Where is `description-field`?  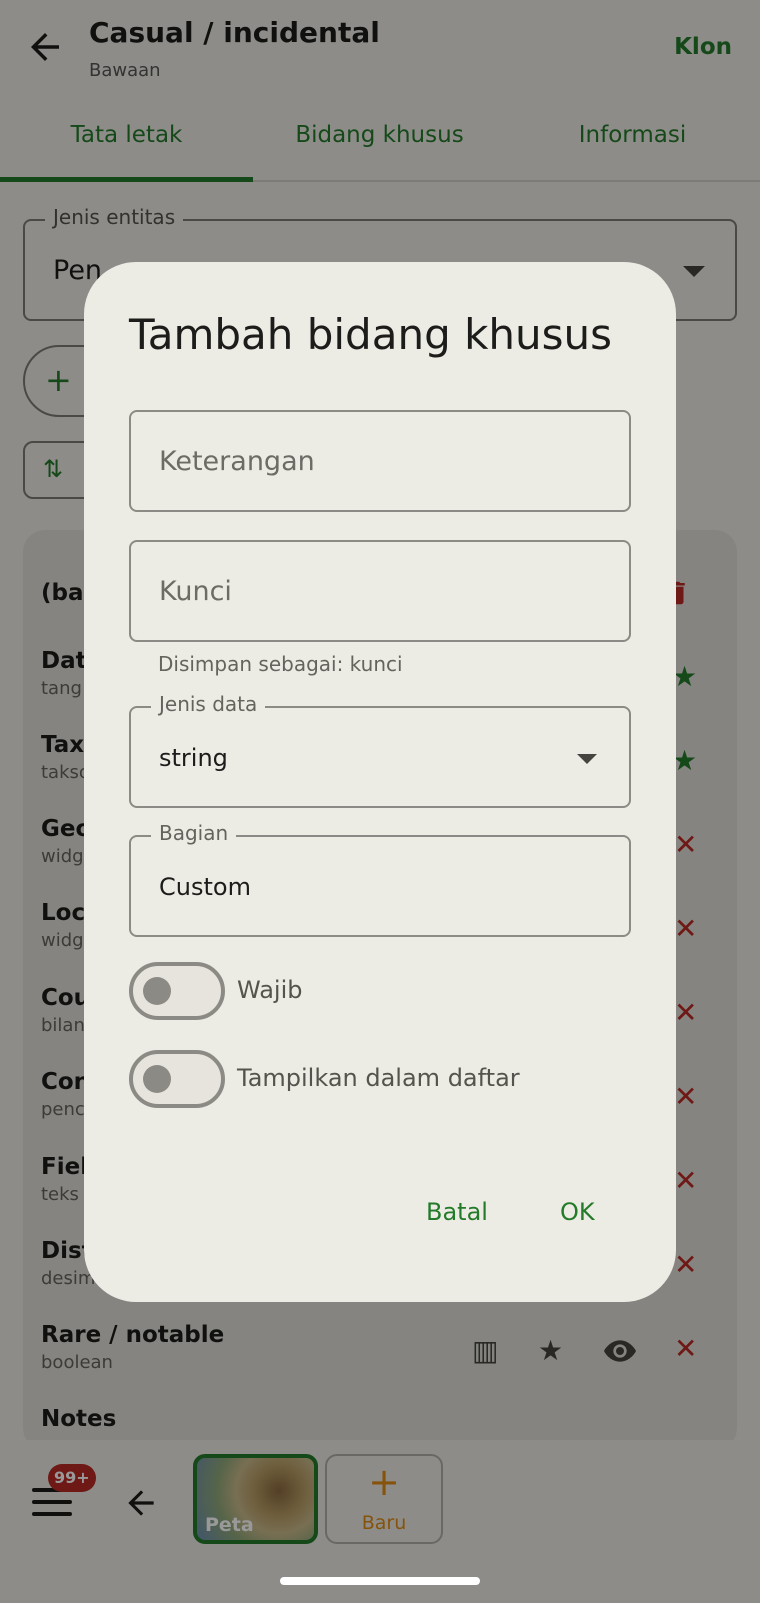
description-field is located at coordinates (380, 461).